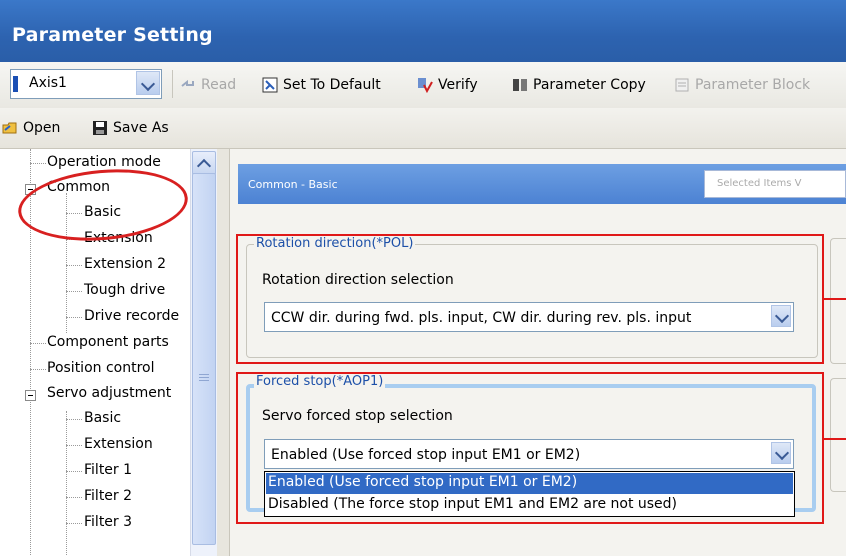  I want to click on grip-icon, so click(204, 374).